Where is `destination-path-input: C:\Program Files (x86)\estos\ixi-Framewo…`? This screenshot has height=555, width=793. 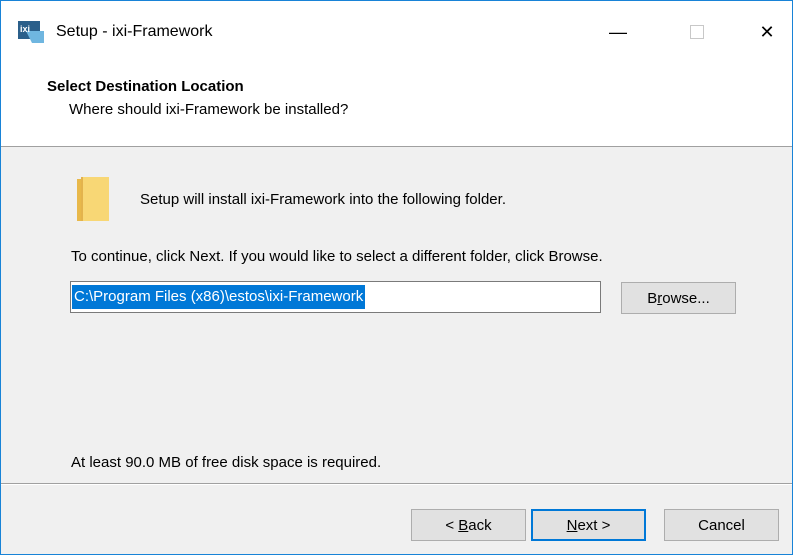 destination-path-input: C:\Program Files (x86)\estos\ixi-Framewo… is located at coordinates (335, 297).